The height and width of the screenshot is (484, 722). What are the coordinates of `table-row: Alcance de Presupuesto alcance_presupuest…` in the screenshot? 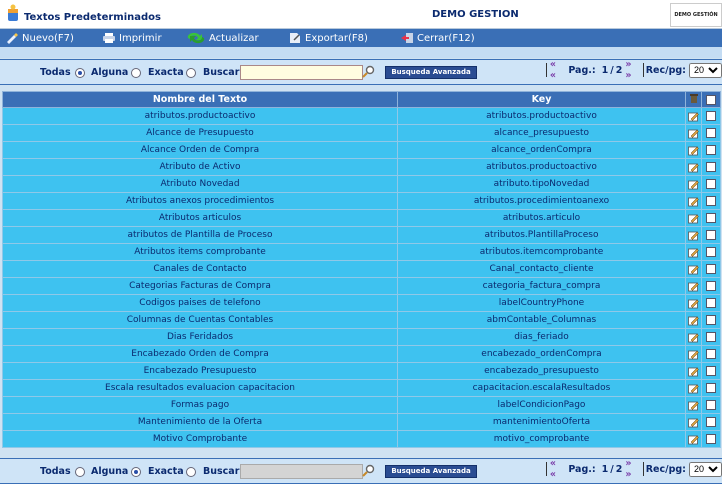 It's located at (361, 133).